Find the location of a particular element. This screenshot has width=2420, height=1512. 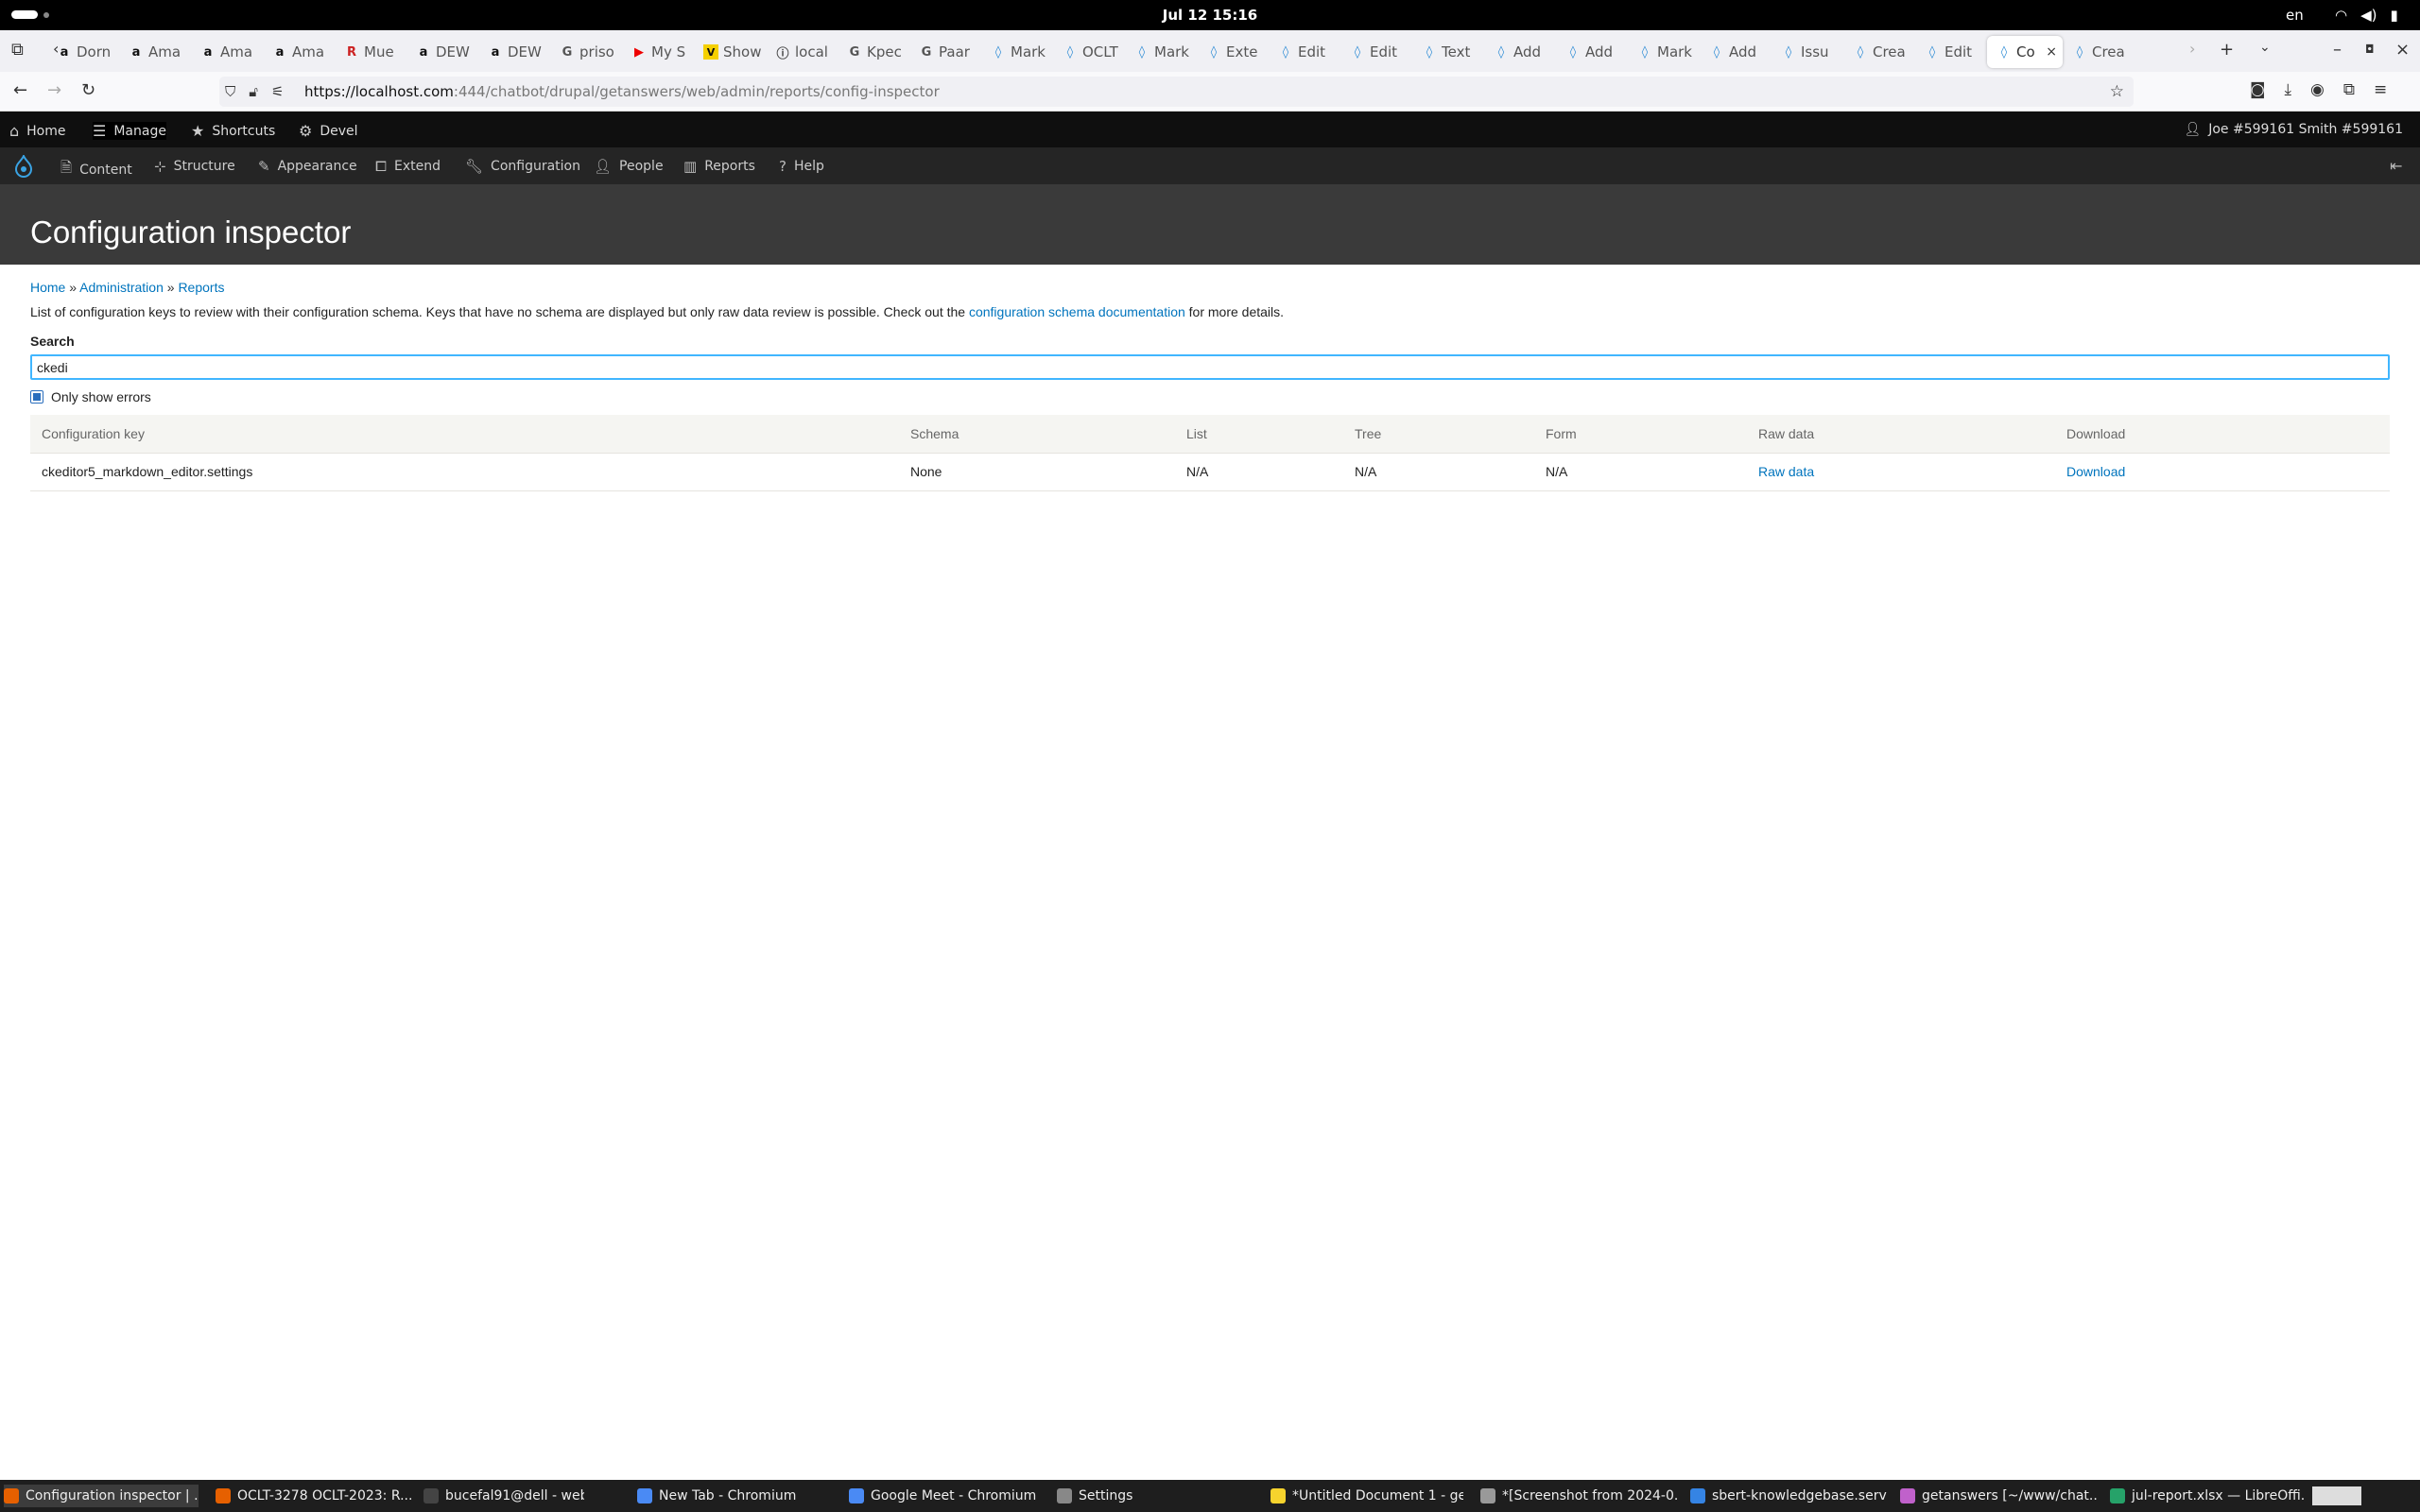

account-icon: ◉ is located at coordinates (2317, 89).